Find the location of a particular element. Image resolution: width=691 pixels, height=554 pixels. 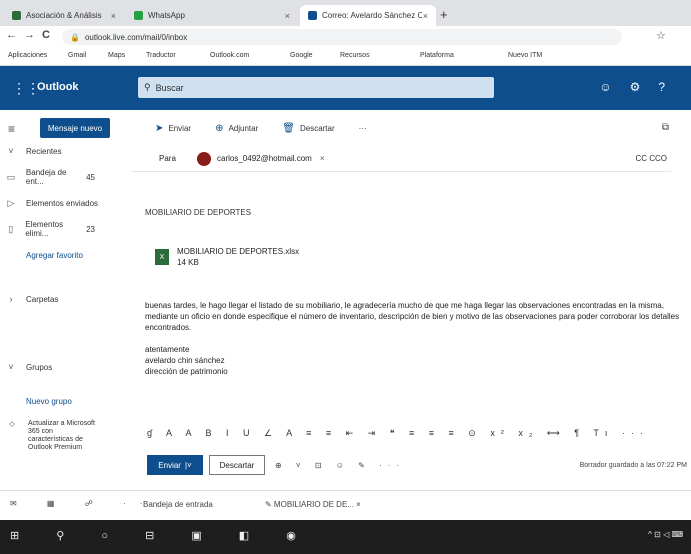

app-launcher-icon: ⋮⋮ is located at coordinates (26, 88).